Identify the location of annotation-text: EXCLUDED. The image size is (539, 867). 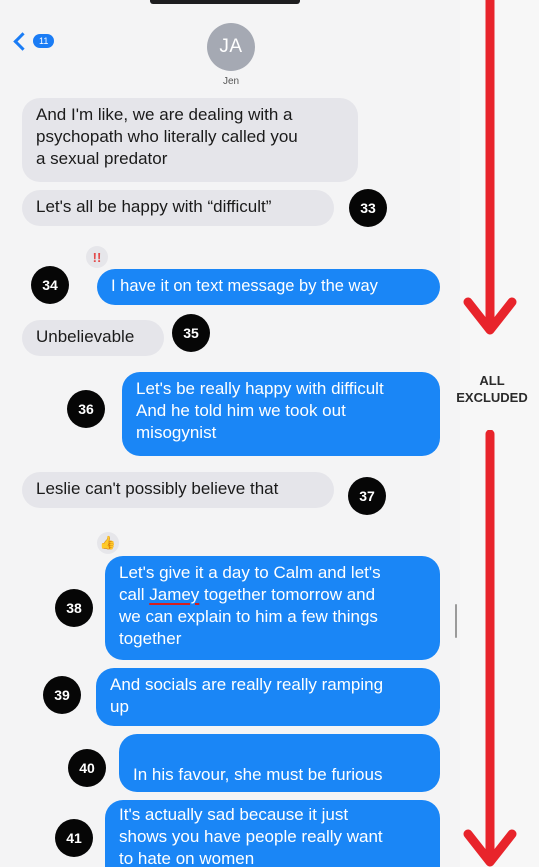
(492, 397).